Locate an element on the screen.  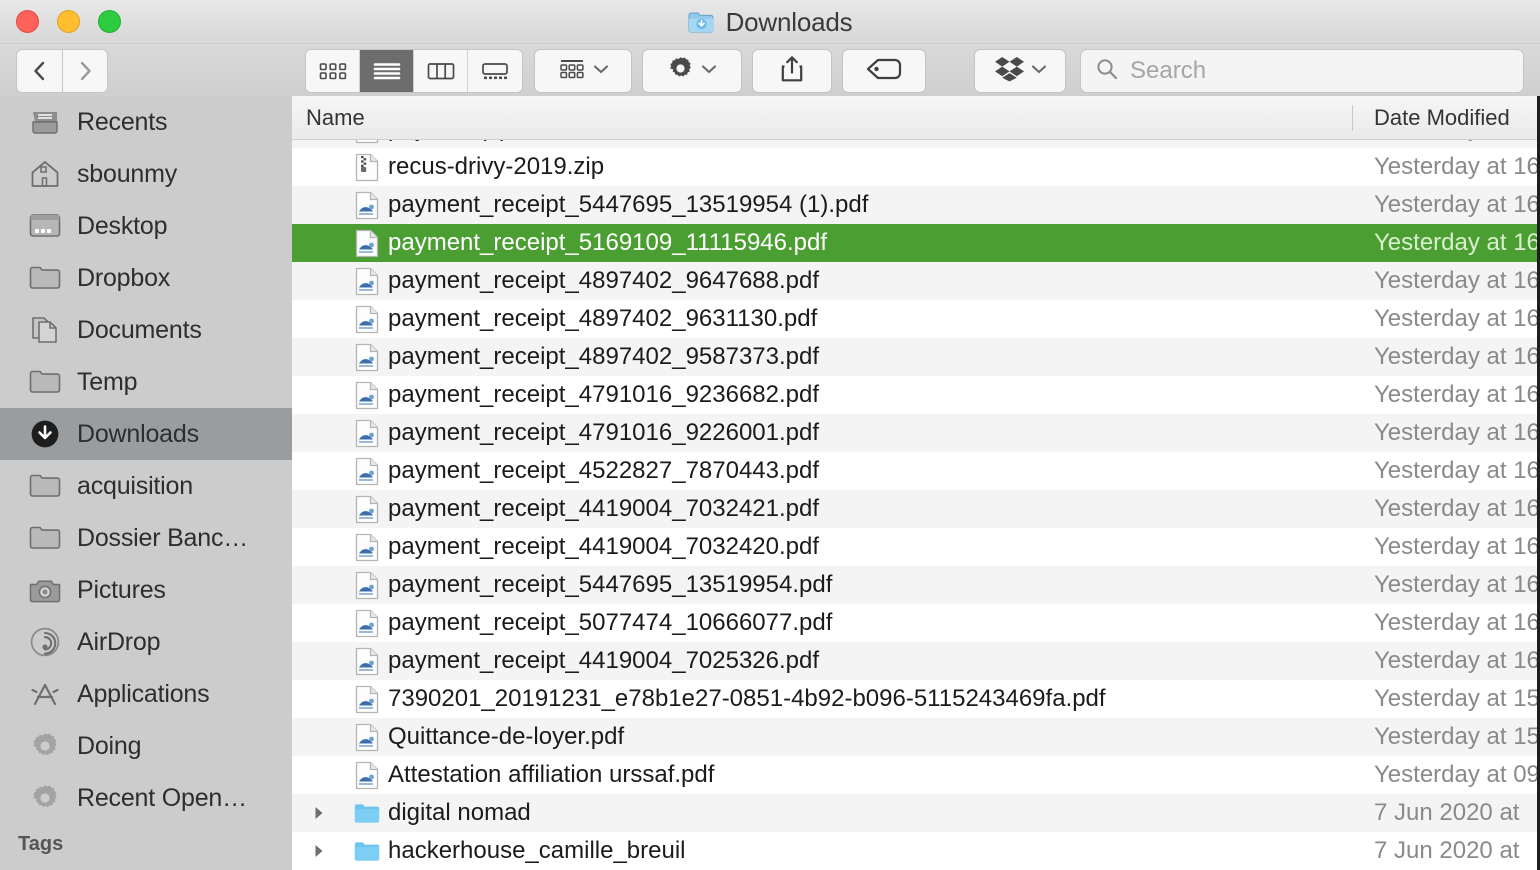
column-header-name: Name is located at coordinates (335, 118).